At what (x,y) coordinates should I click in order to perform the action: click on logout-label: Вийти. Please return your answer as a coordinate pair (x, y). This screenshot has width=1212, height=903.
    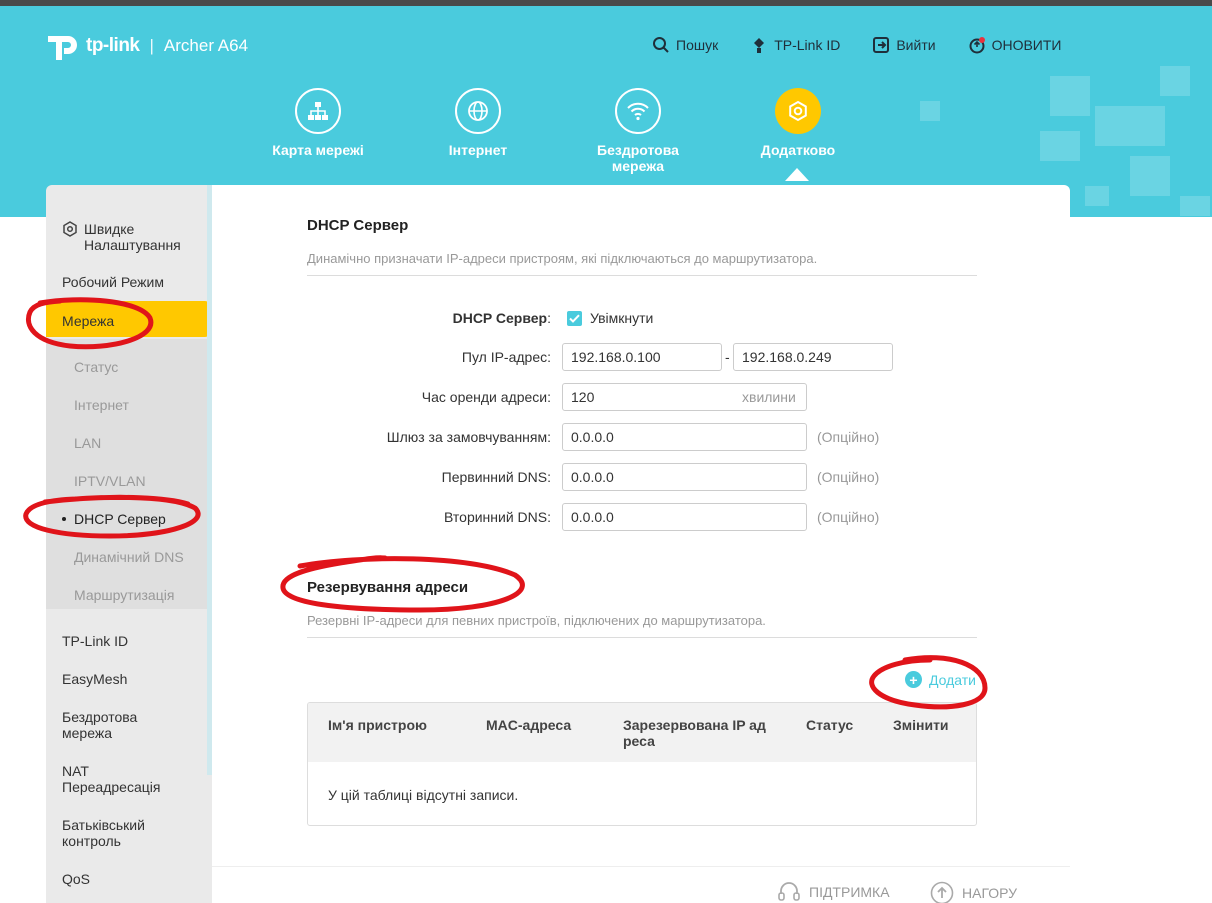
    Looking at the image, I should click on (916, 45).